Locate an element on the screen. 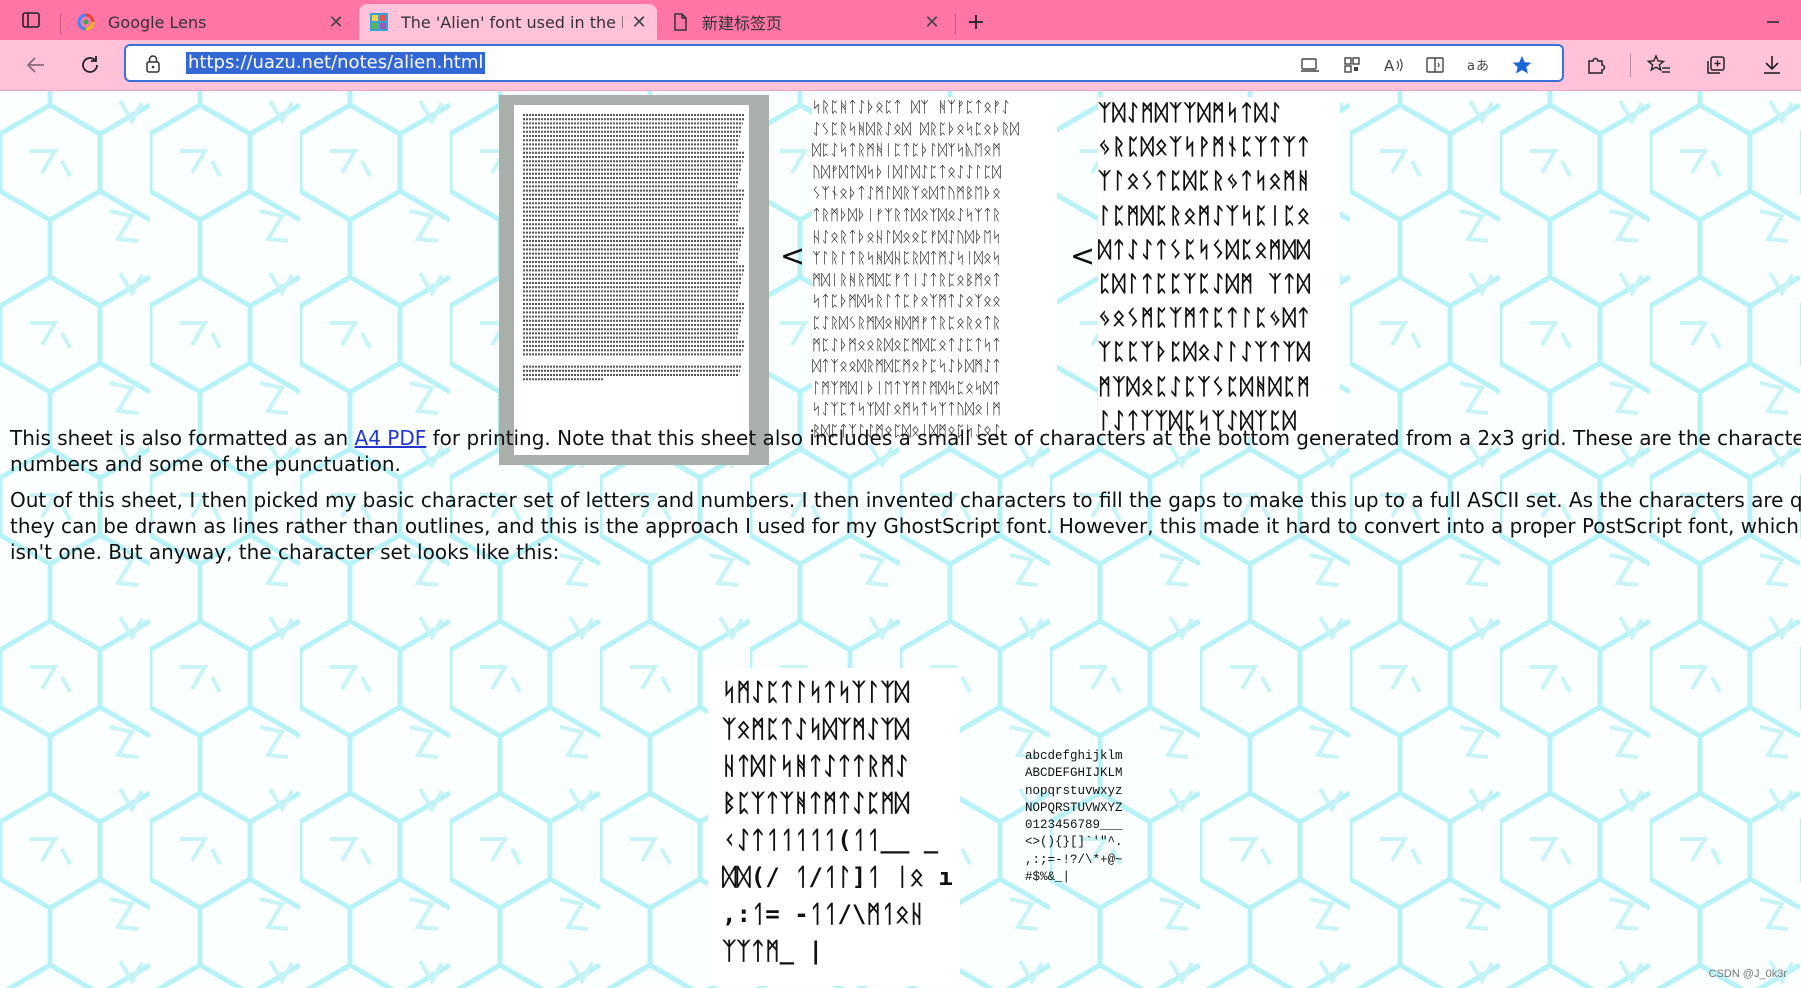 This screenshot has height=988, width=1801. collections-icon is located at coordinates (1716, 65).